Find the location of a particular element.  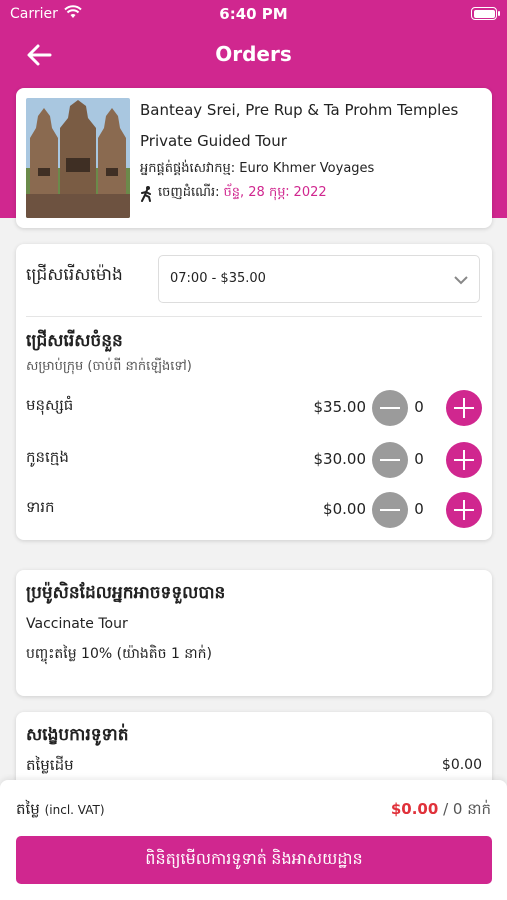

time-dropdown: 07:00 - $35.00 is located at coordinates (319, 279).